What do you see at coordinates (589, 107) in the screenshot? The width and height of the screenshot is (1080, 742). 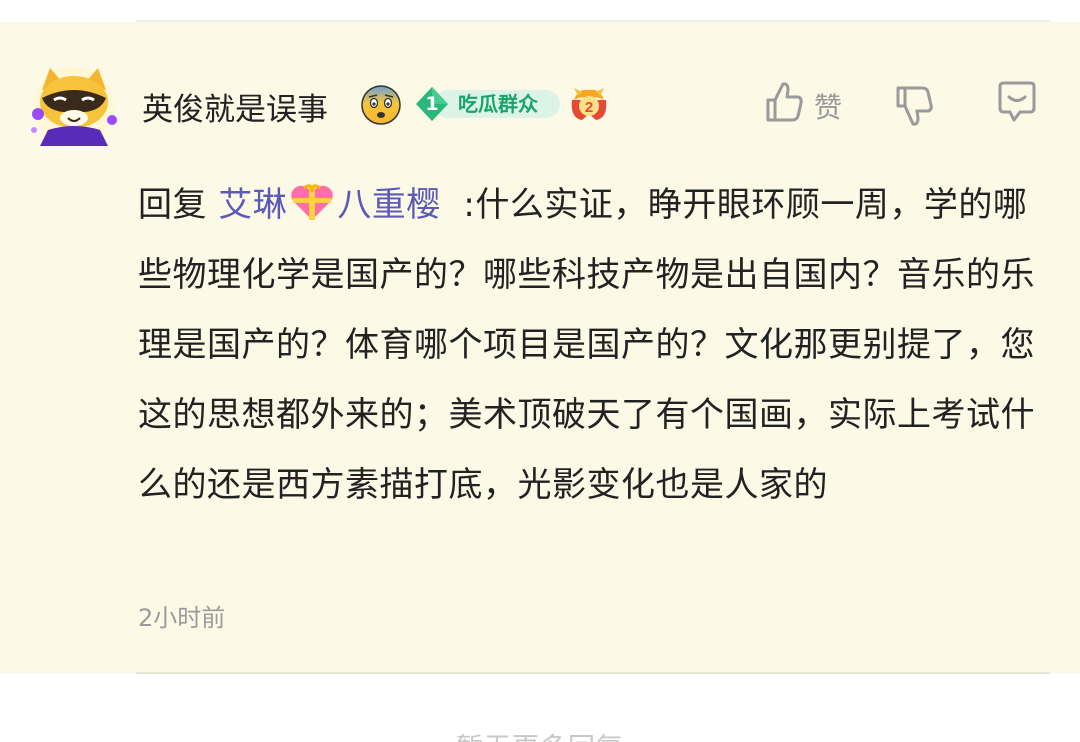 I see `gift-medal-number: 2` at bounding box center [589, 107].